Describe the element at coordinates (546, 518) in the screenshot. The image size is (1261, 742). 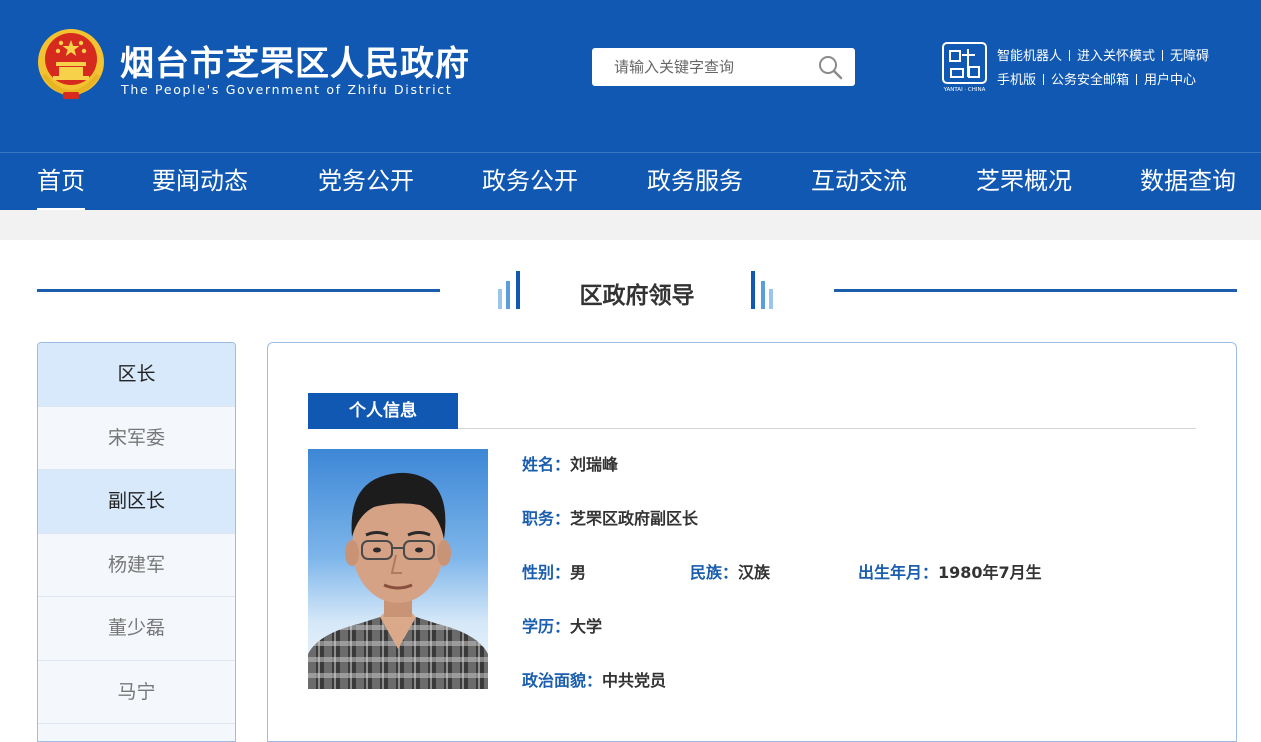
I see `position-label: 职务：` at that location.